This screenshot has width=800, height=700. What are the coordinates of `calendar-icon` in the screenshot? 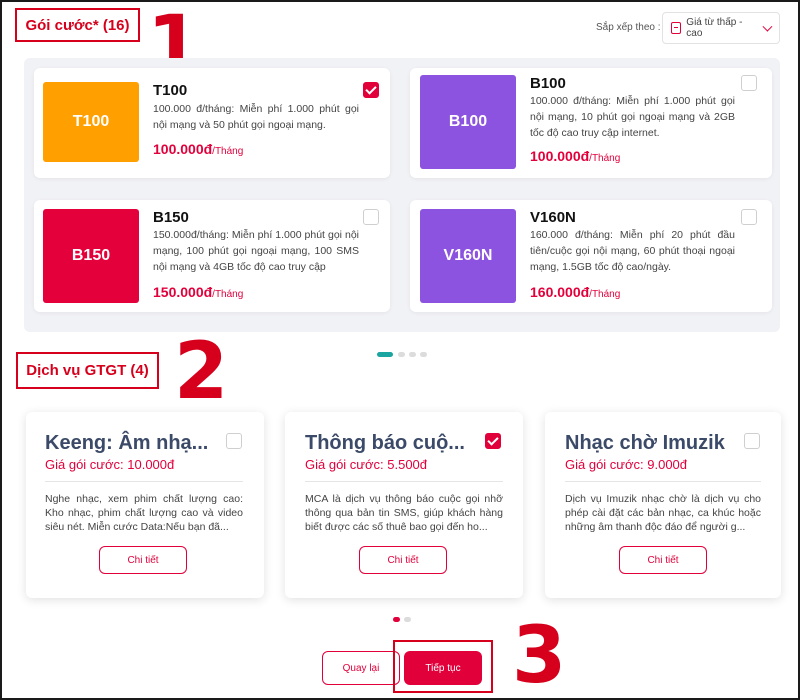 It's located at (676, 28).